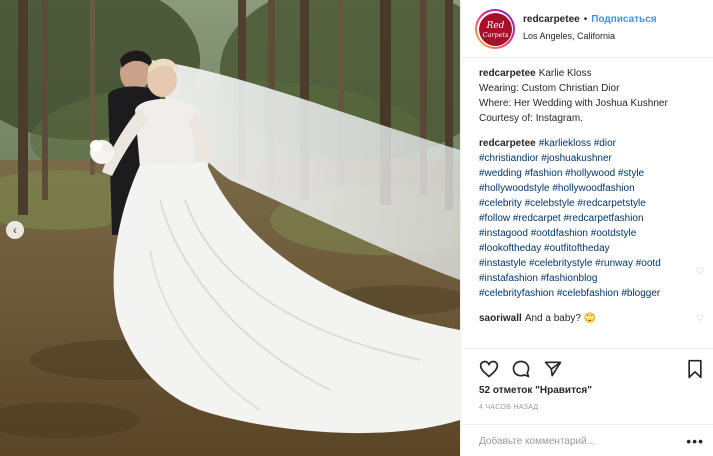 The width and height of the screenshot is (713, 456). I want to click on red-carpets-logo-icon: Red Carpets, so click(495, 30).